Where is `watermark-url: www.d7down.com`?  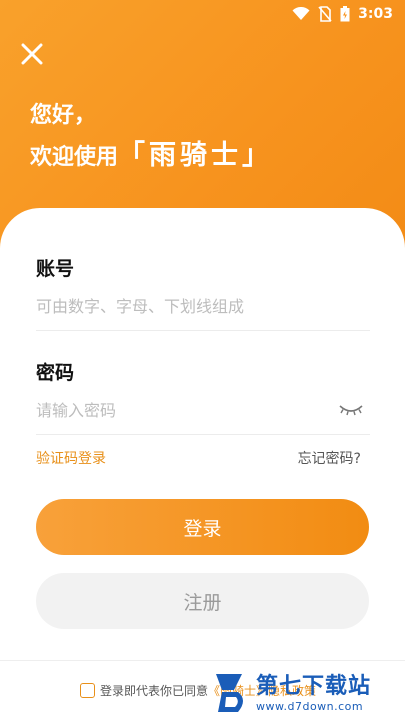
watermark-url: www.d7down.com is located at coordinates (310, 706).